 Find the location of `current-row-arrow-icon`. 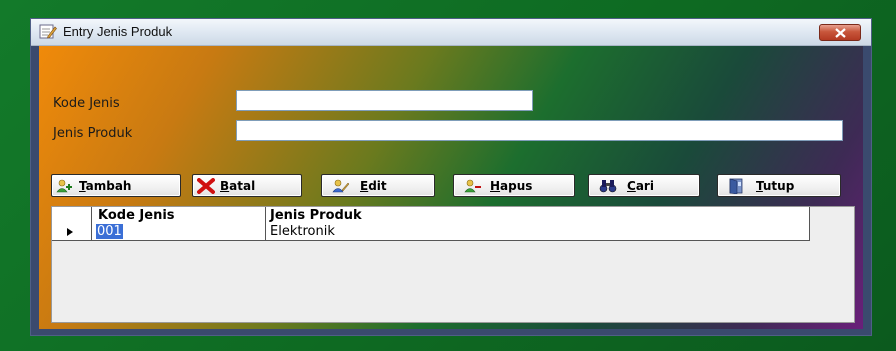

current-row-arrow-icon is located at coordinates (70, 232).